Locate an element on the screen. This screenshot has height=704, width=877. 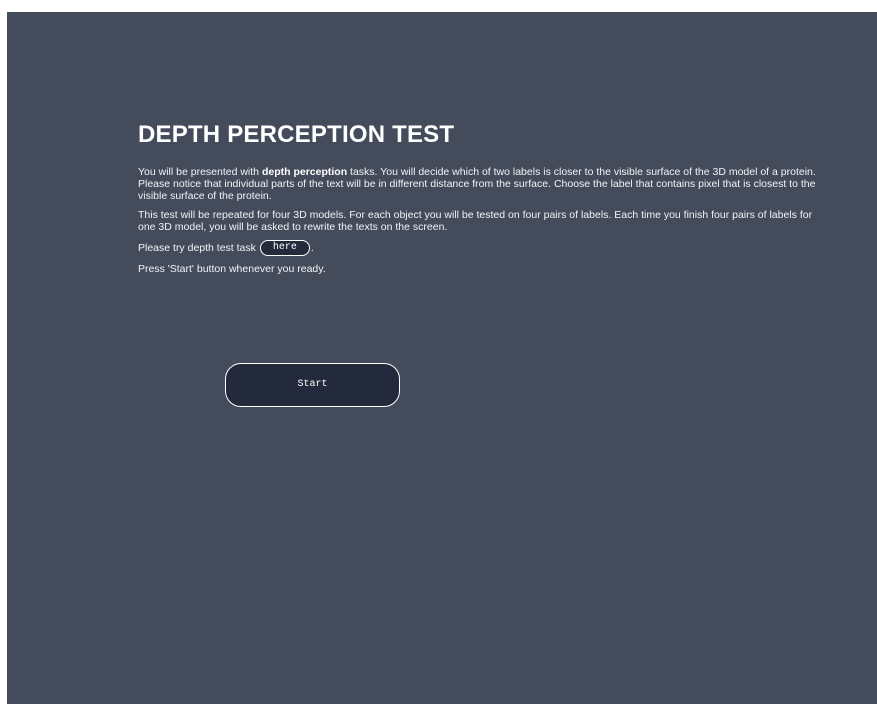
instructions-paragraph-3: Please try depth test task here. is located at coordinates (478, 248).